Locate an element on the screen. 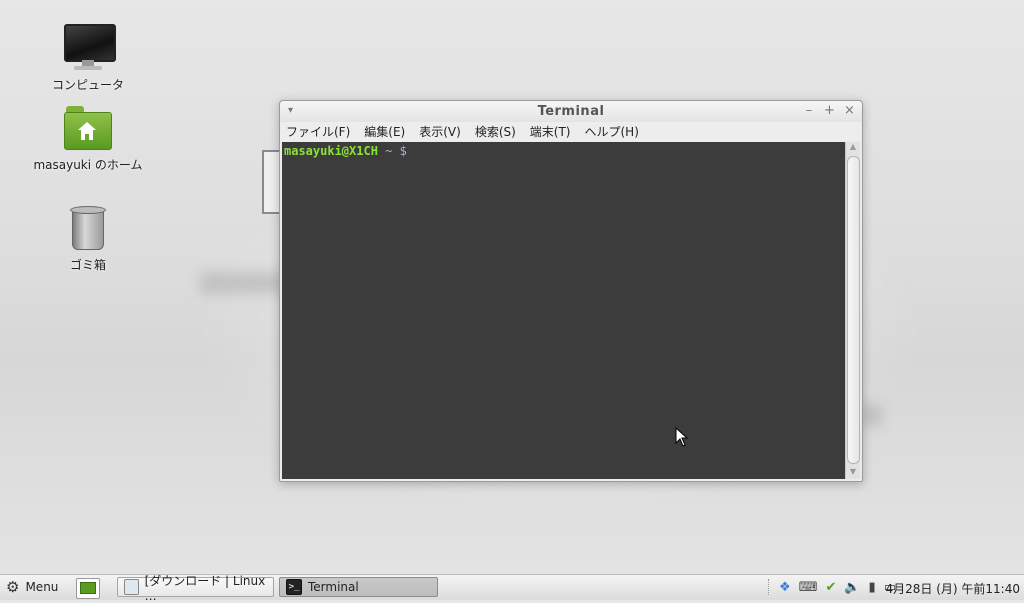 The width and height of the screenshot is (1024, 603). scrollbar-thumb is located at coordinates (853, 310).